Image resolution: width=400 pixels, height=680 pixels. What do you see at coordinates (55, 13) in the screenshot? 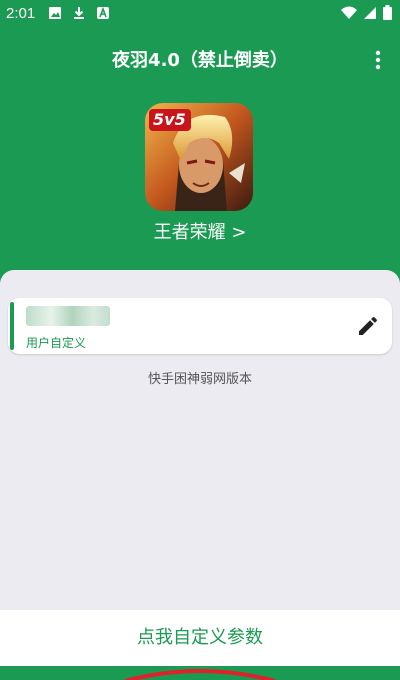
I see `image-icon` at bounding box center [55, 13].